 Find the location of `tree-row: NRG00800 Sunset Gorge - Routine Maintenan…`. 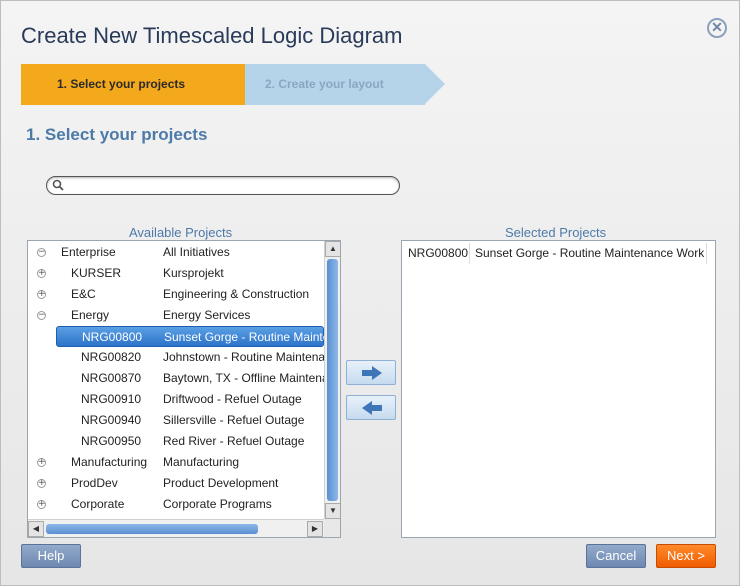

tree-row: NRG00800 Sunset Gorge - Routine Maintenan… is located at coordinates (190, 336).